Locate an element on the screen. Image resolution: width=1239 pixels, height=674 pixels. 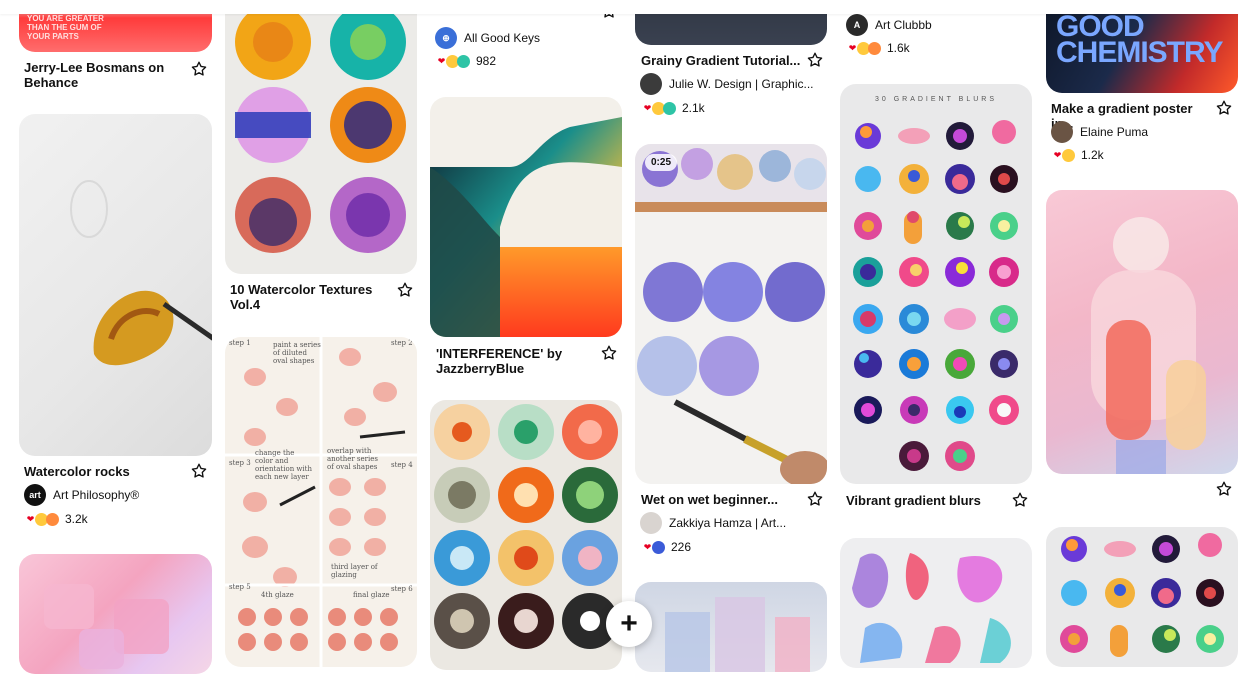
reaction-count: 982 is located at coordinates (486, 61).